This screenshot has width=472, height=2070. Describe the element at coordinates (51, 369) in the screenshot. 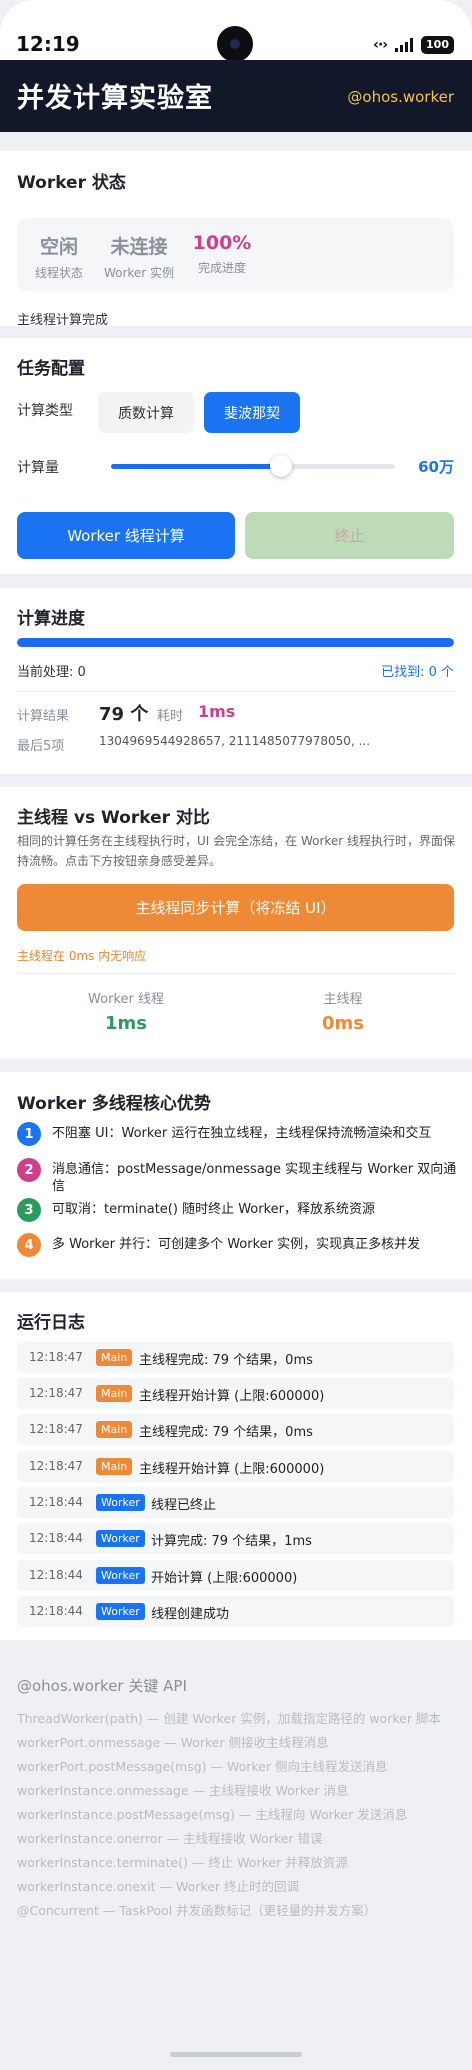

I see `task-config-heading: 任务配置` at that location.